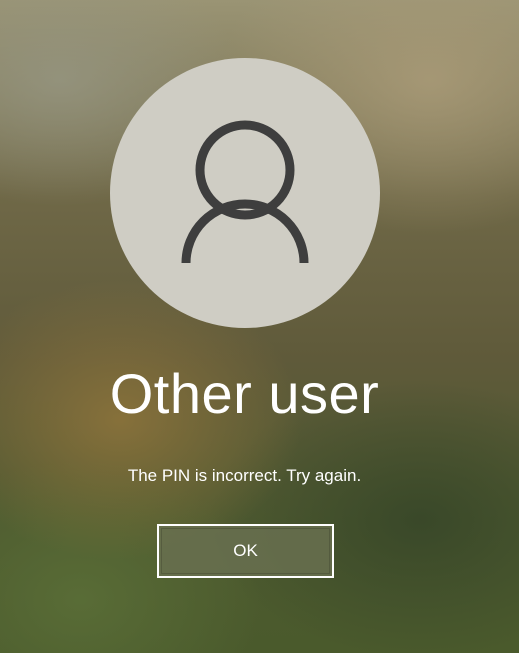  I want to click on error-message: The PIN is incorrect. Try again., so click(244, 475).